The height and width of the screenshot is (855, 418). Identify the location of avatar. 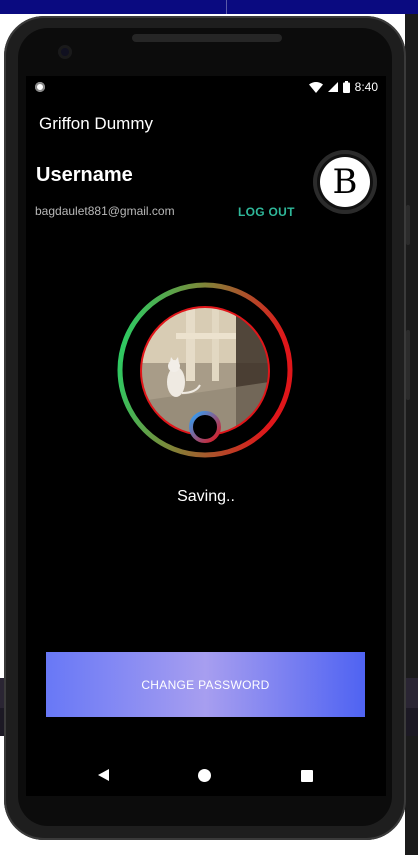
(206, 371).